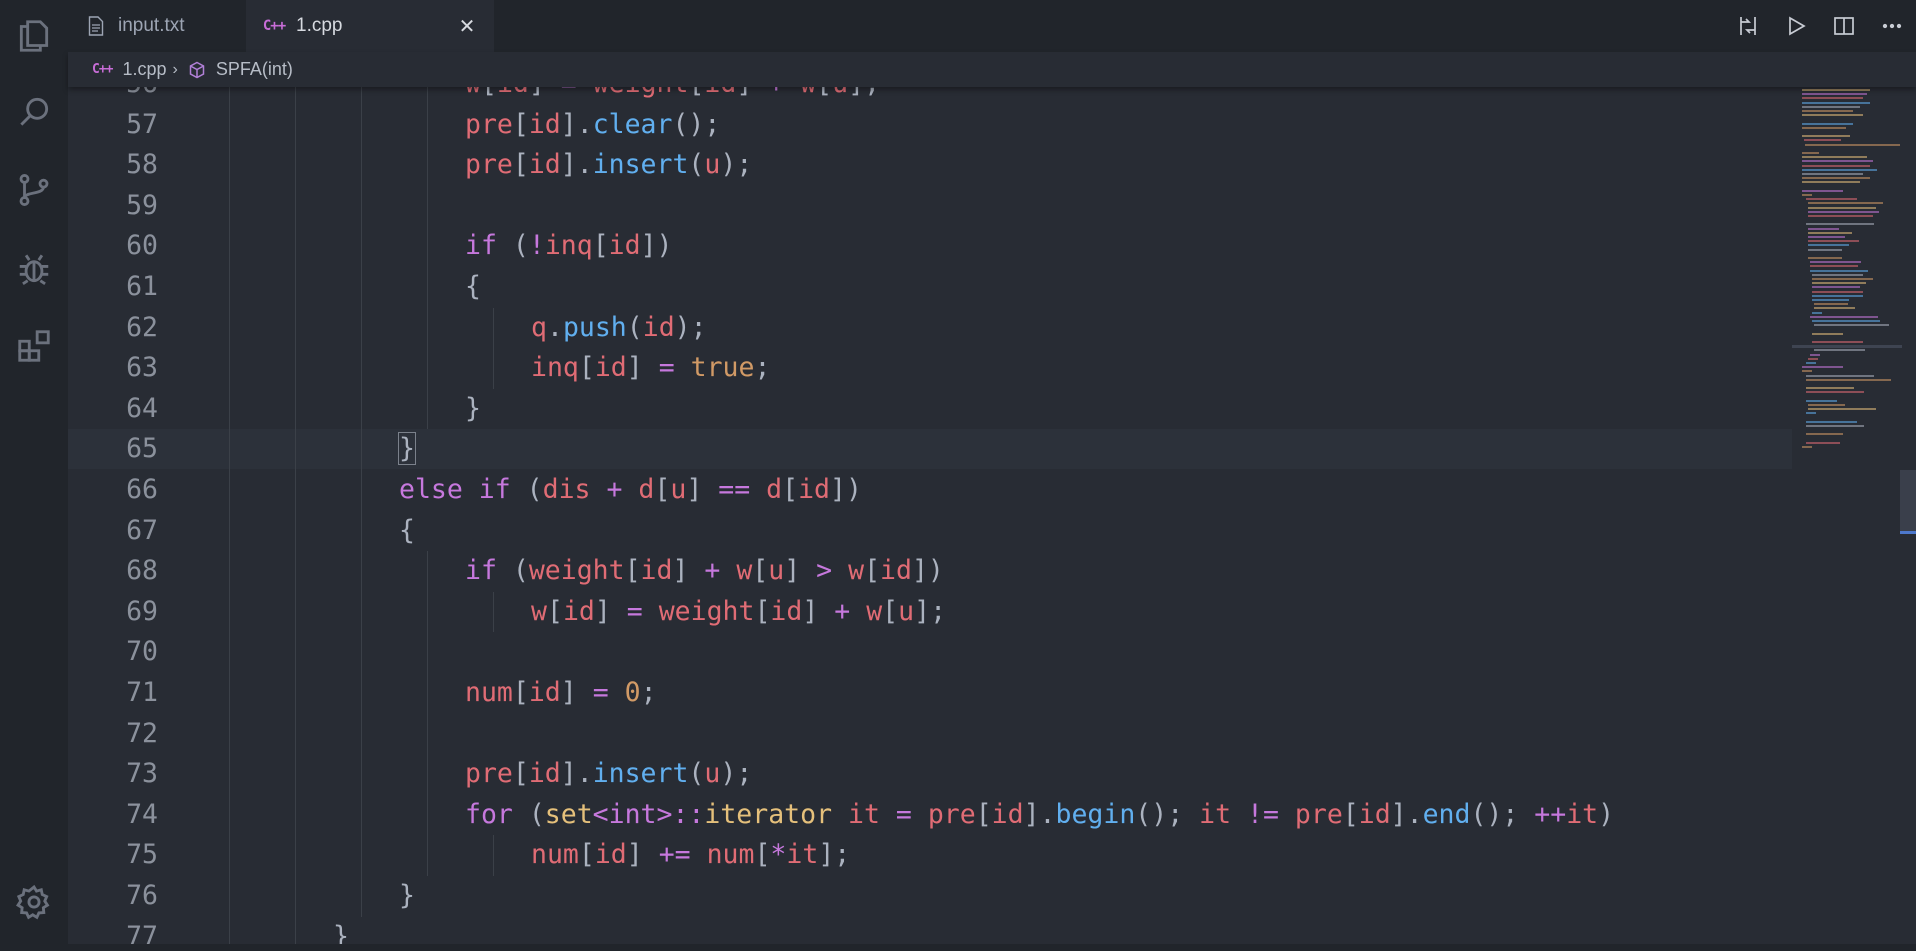  What do you see at coordinates (103, 69) in the screenshot?
I see `cpp-icon: C++` at bounding box center [103, 69].